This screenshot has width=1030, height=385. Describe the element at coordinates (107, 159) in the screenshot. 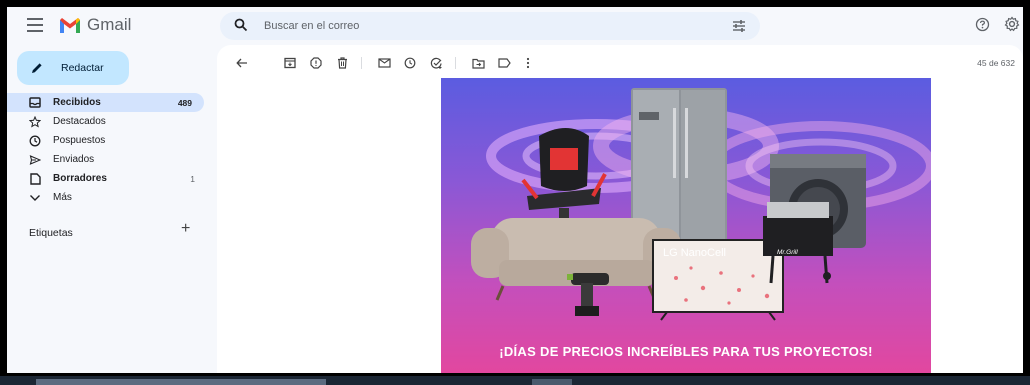

I see `sidebar-item-sent: Enviados` at that location.